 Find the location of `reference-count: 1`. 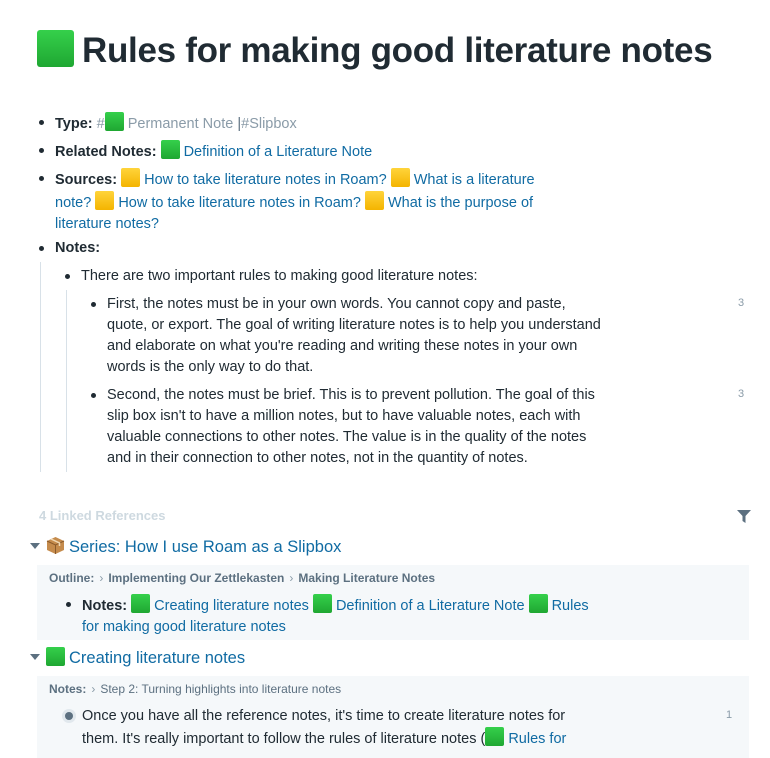

reference-count: 1 is located at coordinates (729, 715).